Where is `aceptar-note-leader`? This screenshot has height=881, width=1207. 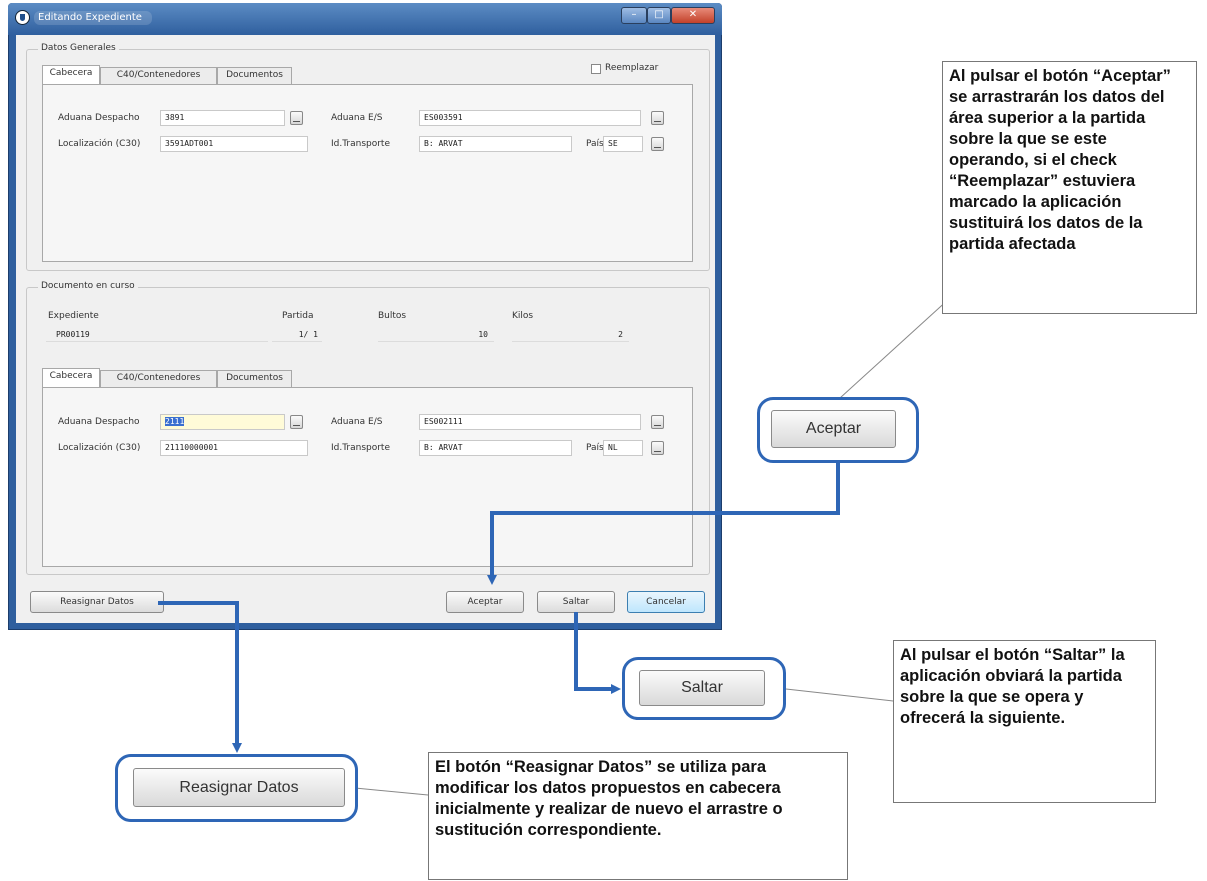 aceptar-note-leader is located at coordinates (895, 348).